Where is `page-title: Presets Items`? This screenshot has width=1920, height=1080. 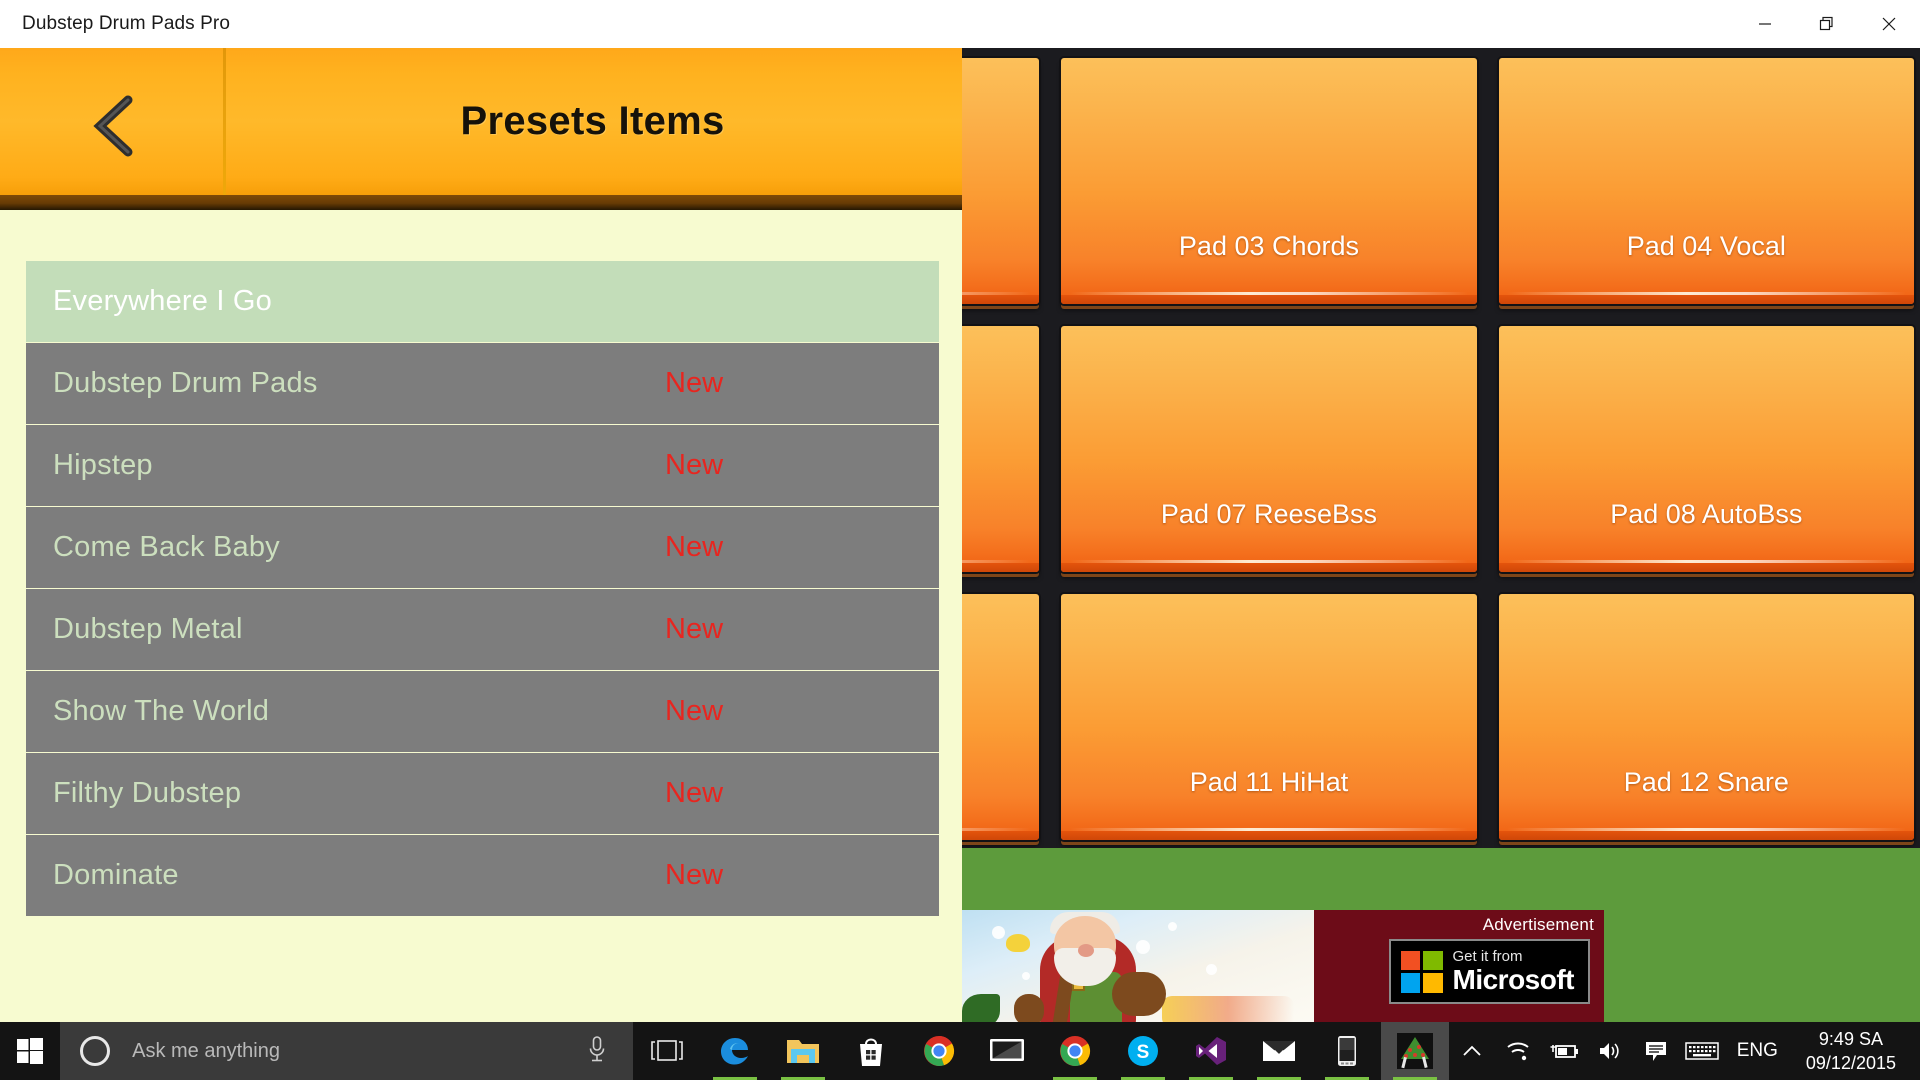 page-title: Presets Items is located at coordinates (592, 121).